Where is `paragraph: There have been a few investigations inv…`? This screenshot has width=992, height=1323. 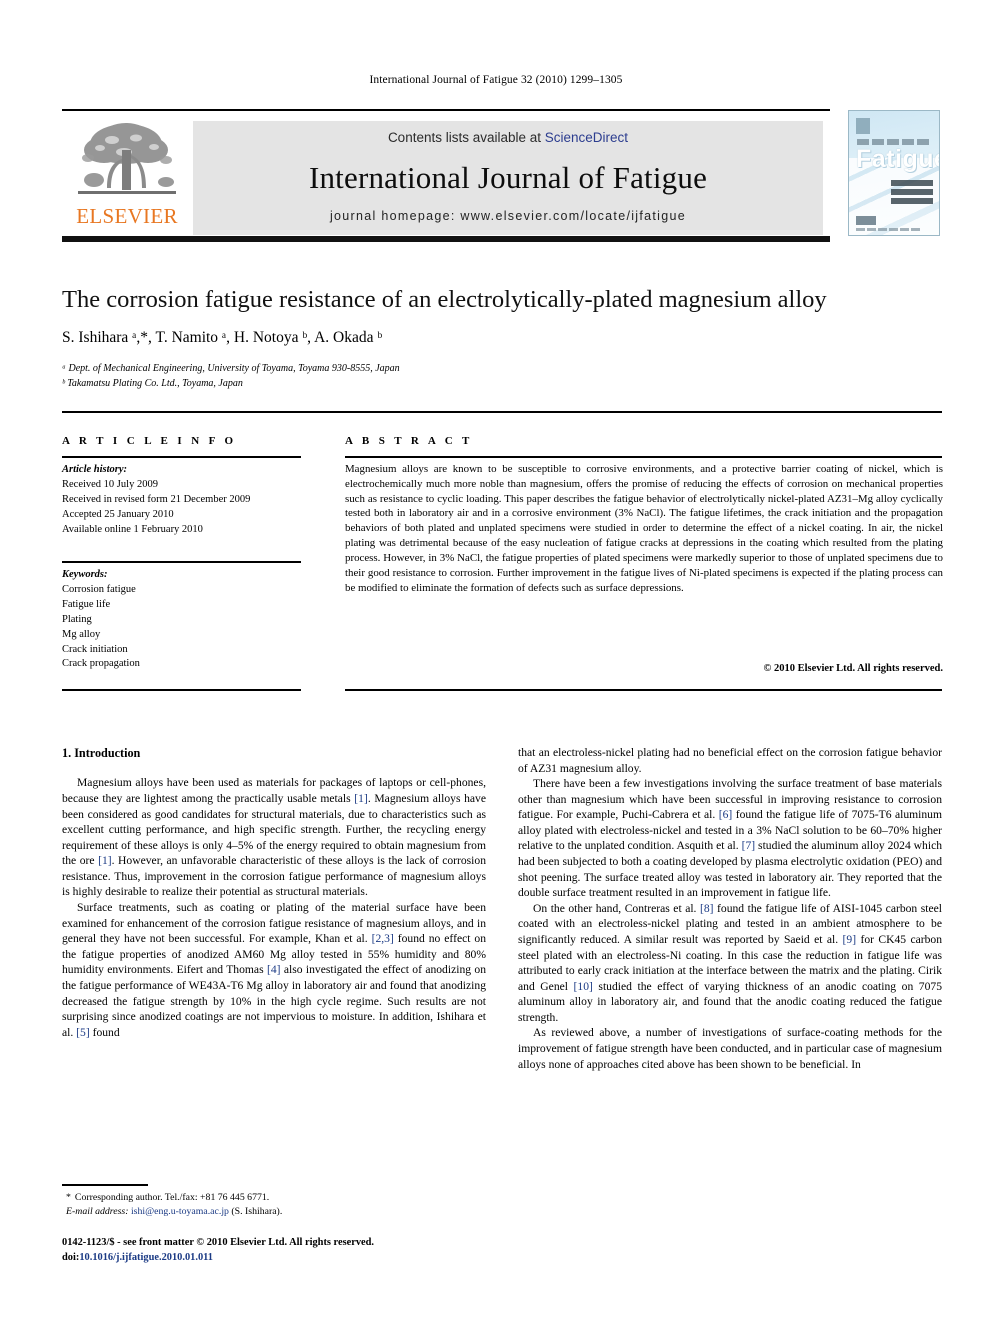
paragraph: There have been a few investigations inv… is located at coordinates (730, 838).